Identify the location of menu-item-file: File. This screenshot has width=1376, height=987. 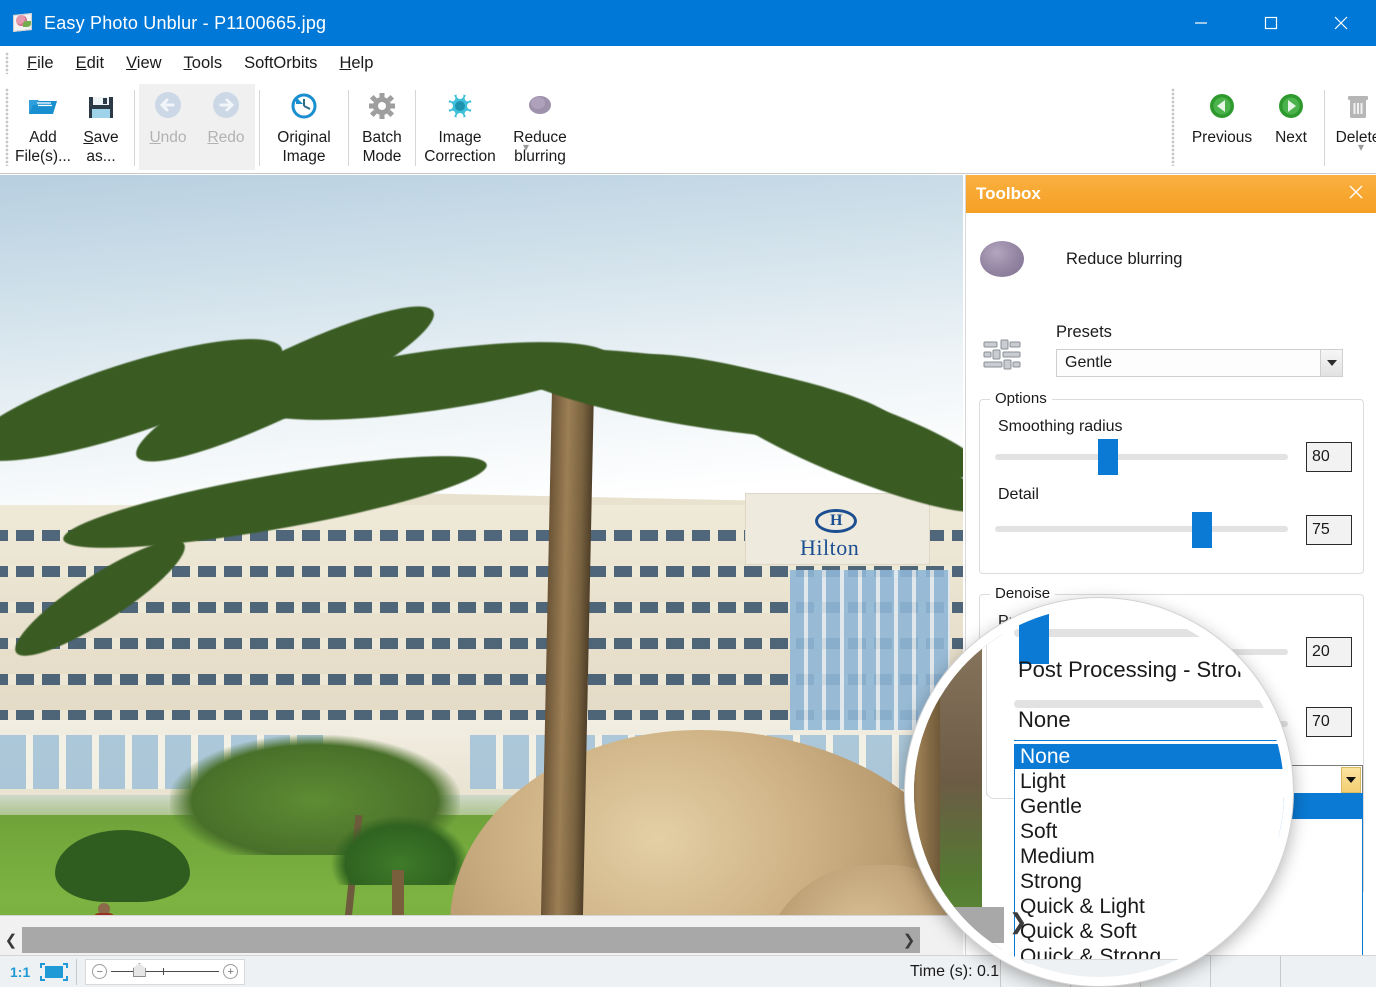
(40, 63).